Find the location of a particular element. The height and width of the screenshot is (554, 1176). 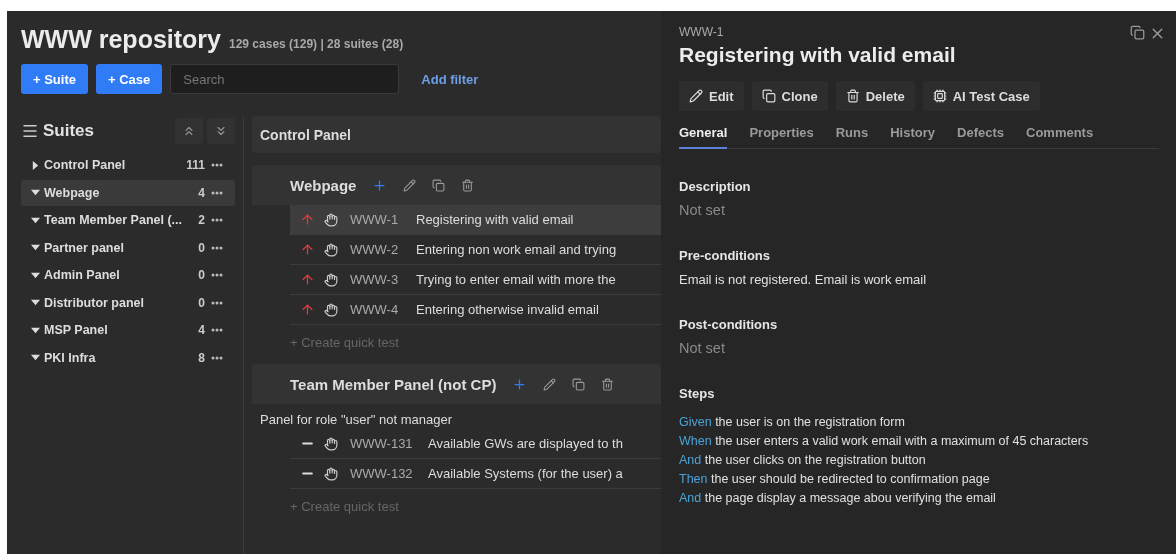

suite-title: Webpage is located at coordinates (323, 185).